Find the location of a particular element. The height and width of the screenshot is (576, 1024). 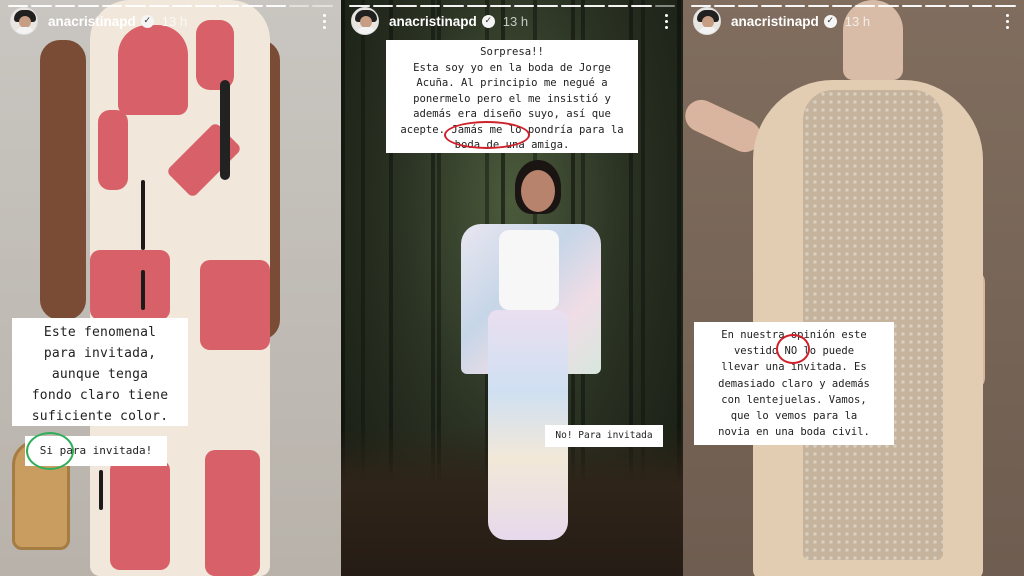

tag-label: No! Para invitada is located at coordinates (604, 436).